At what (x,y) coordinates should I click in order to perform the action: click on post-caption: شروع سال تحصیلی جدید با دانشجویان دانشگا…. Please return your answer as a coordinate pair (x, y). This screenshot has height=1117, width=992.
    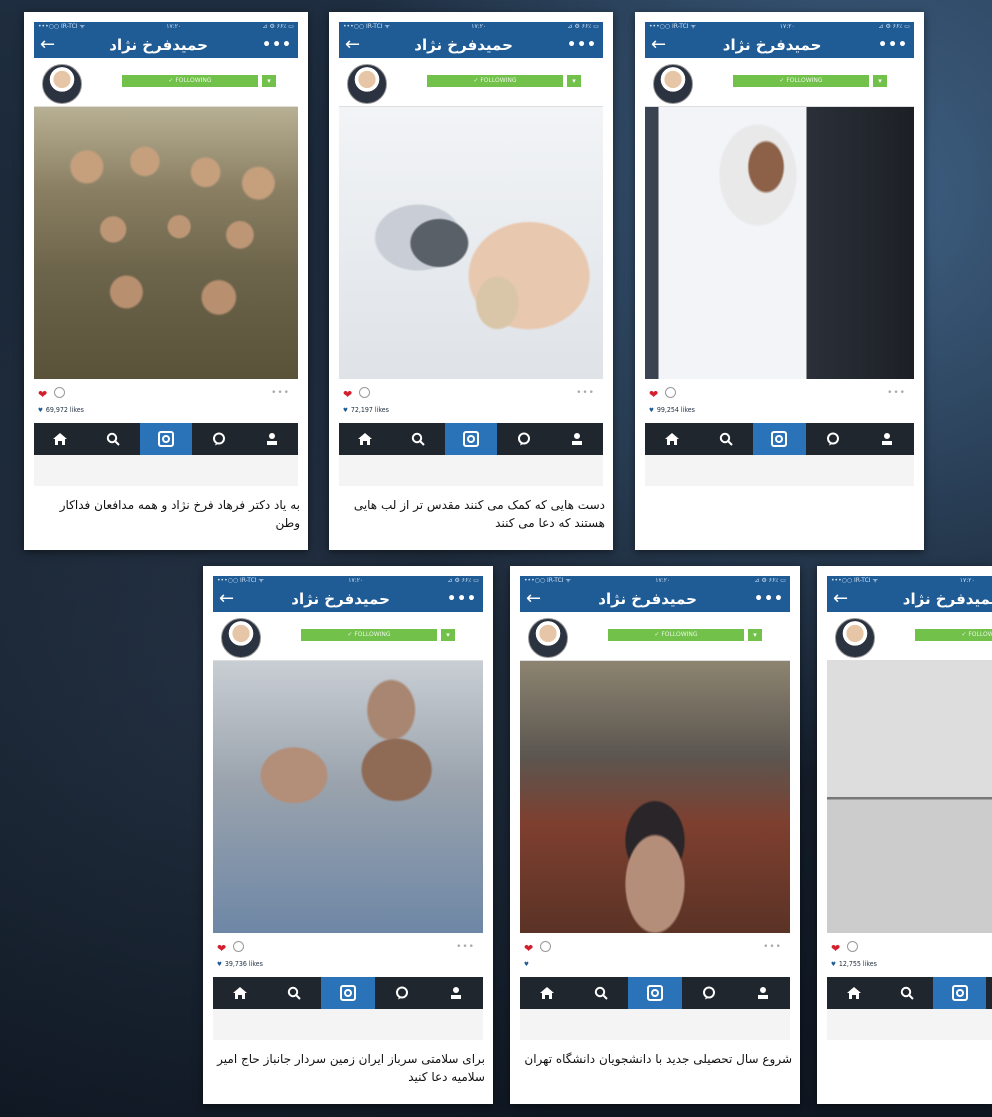
    Looking at the image, I should click on (658, 1059).